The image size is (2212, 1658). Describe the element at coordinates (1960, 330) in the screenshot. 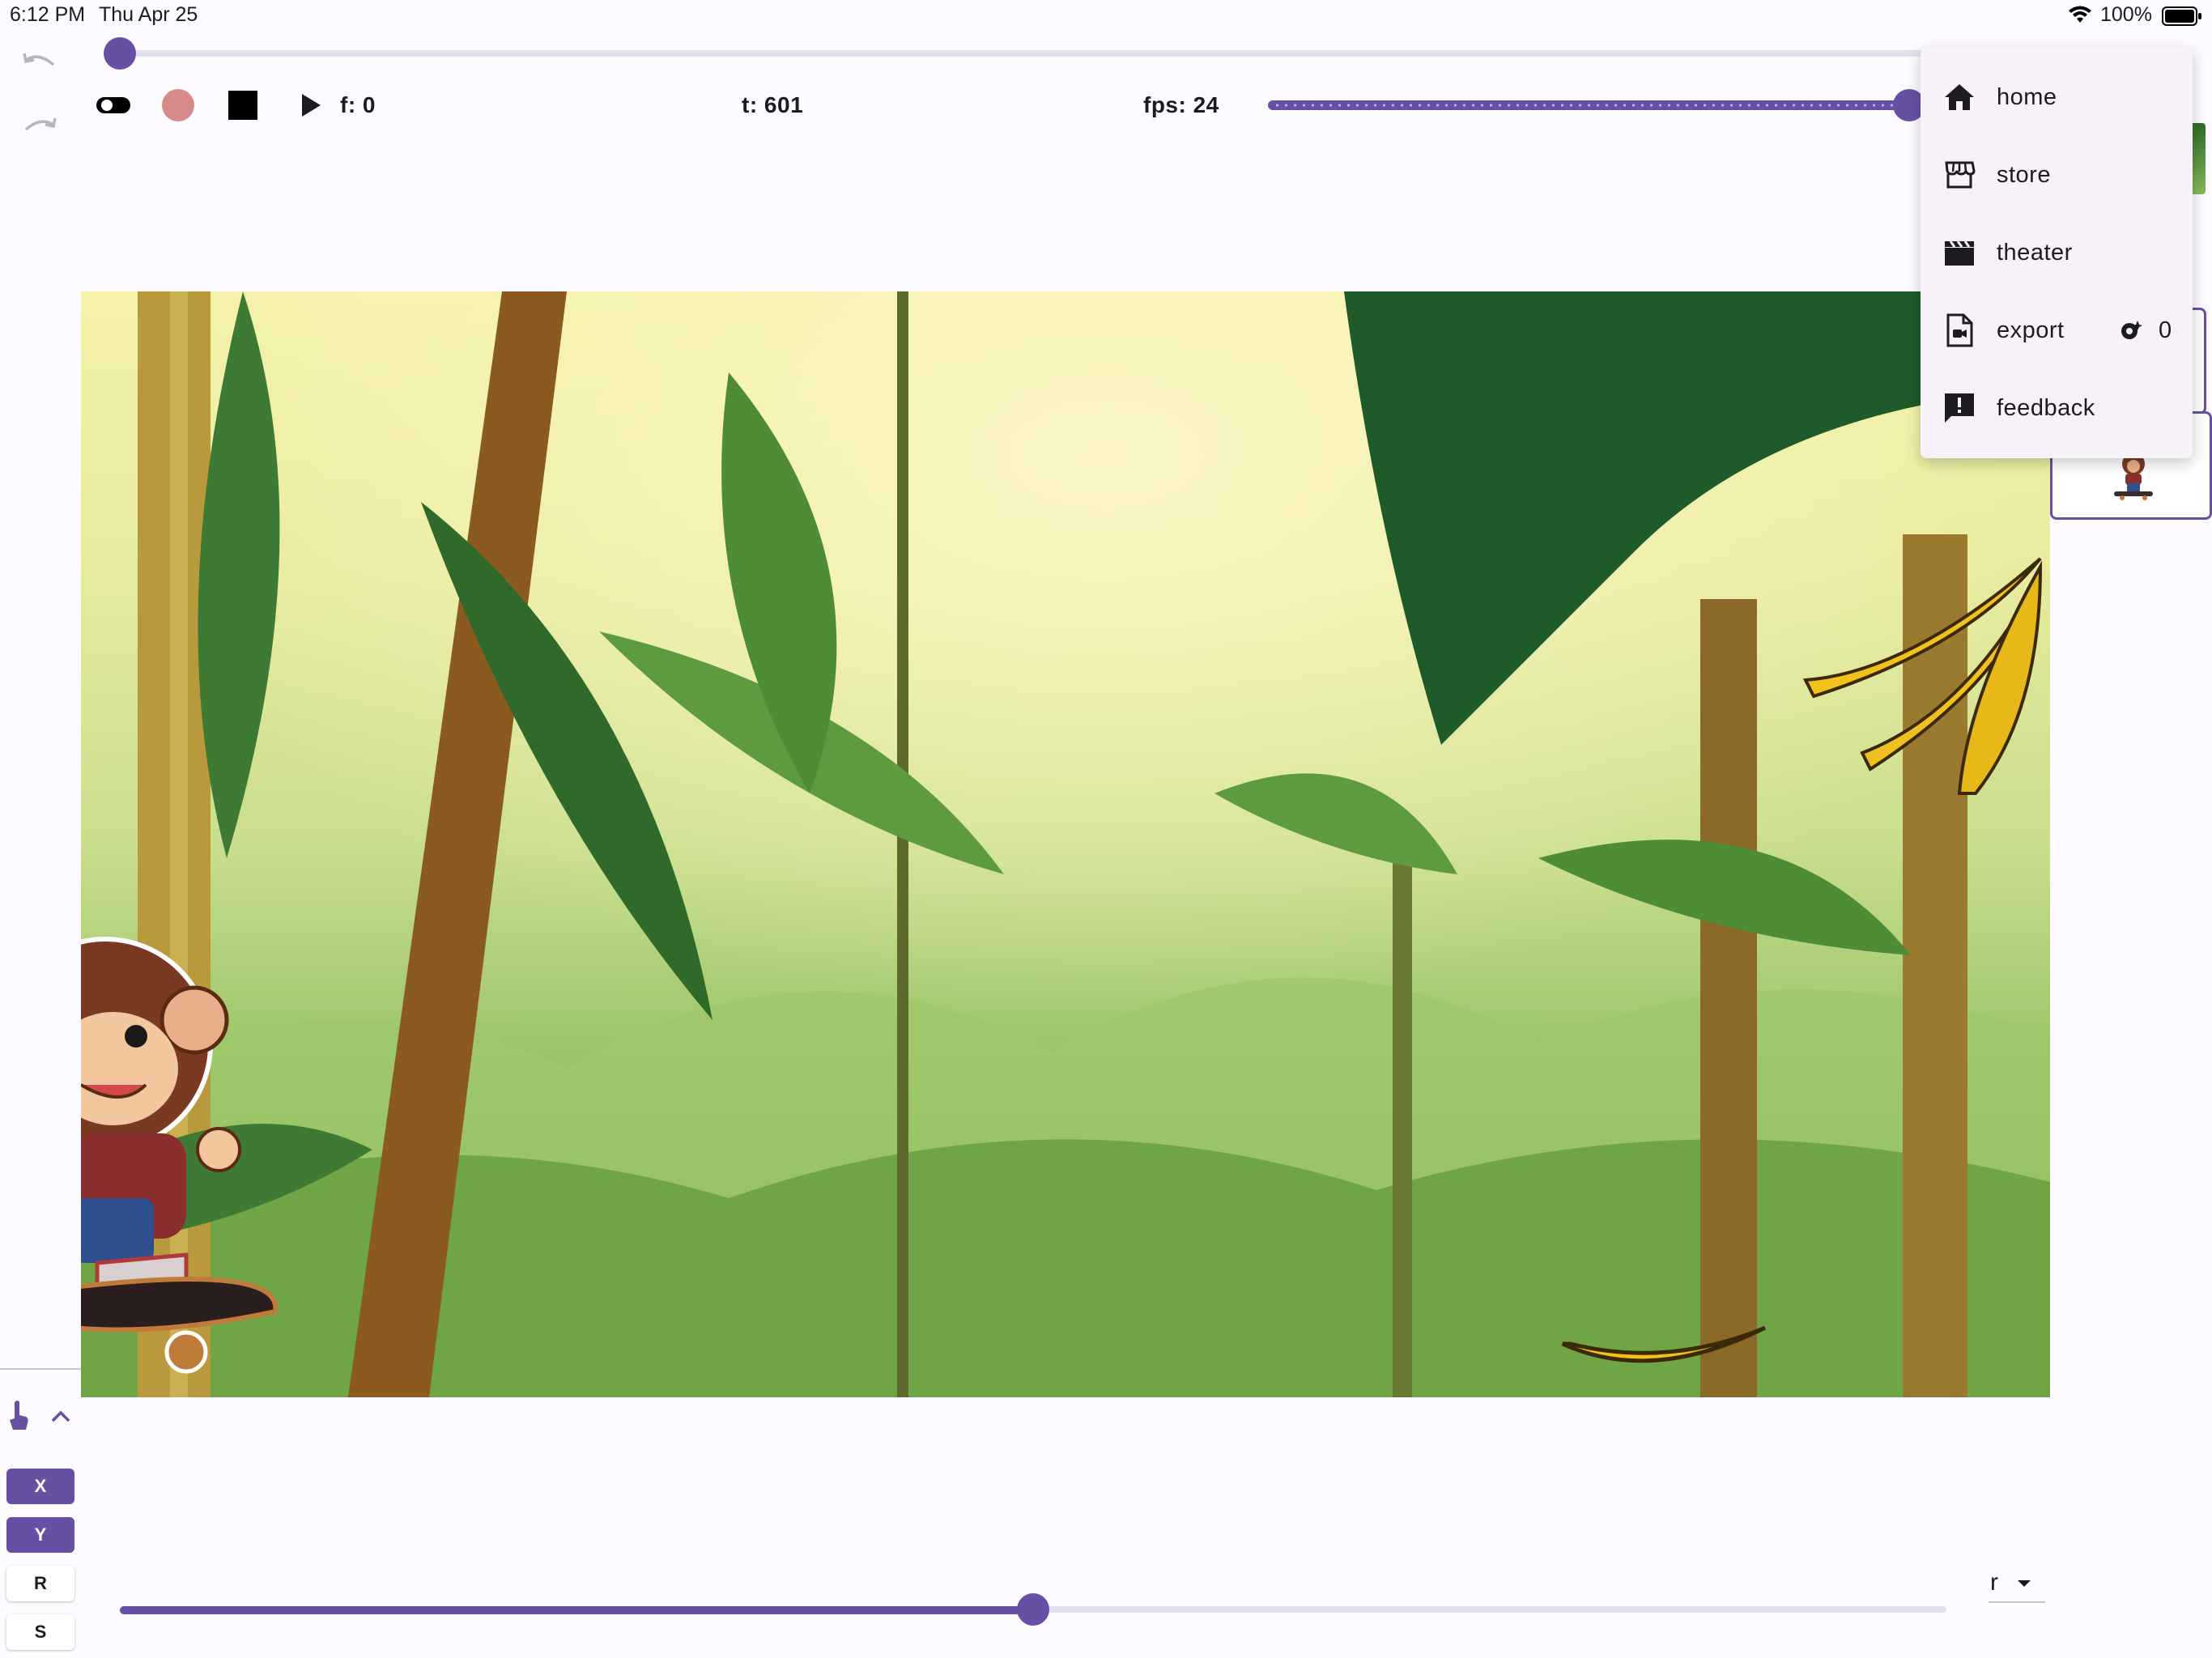

I see `export-video-icon` at that location.